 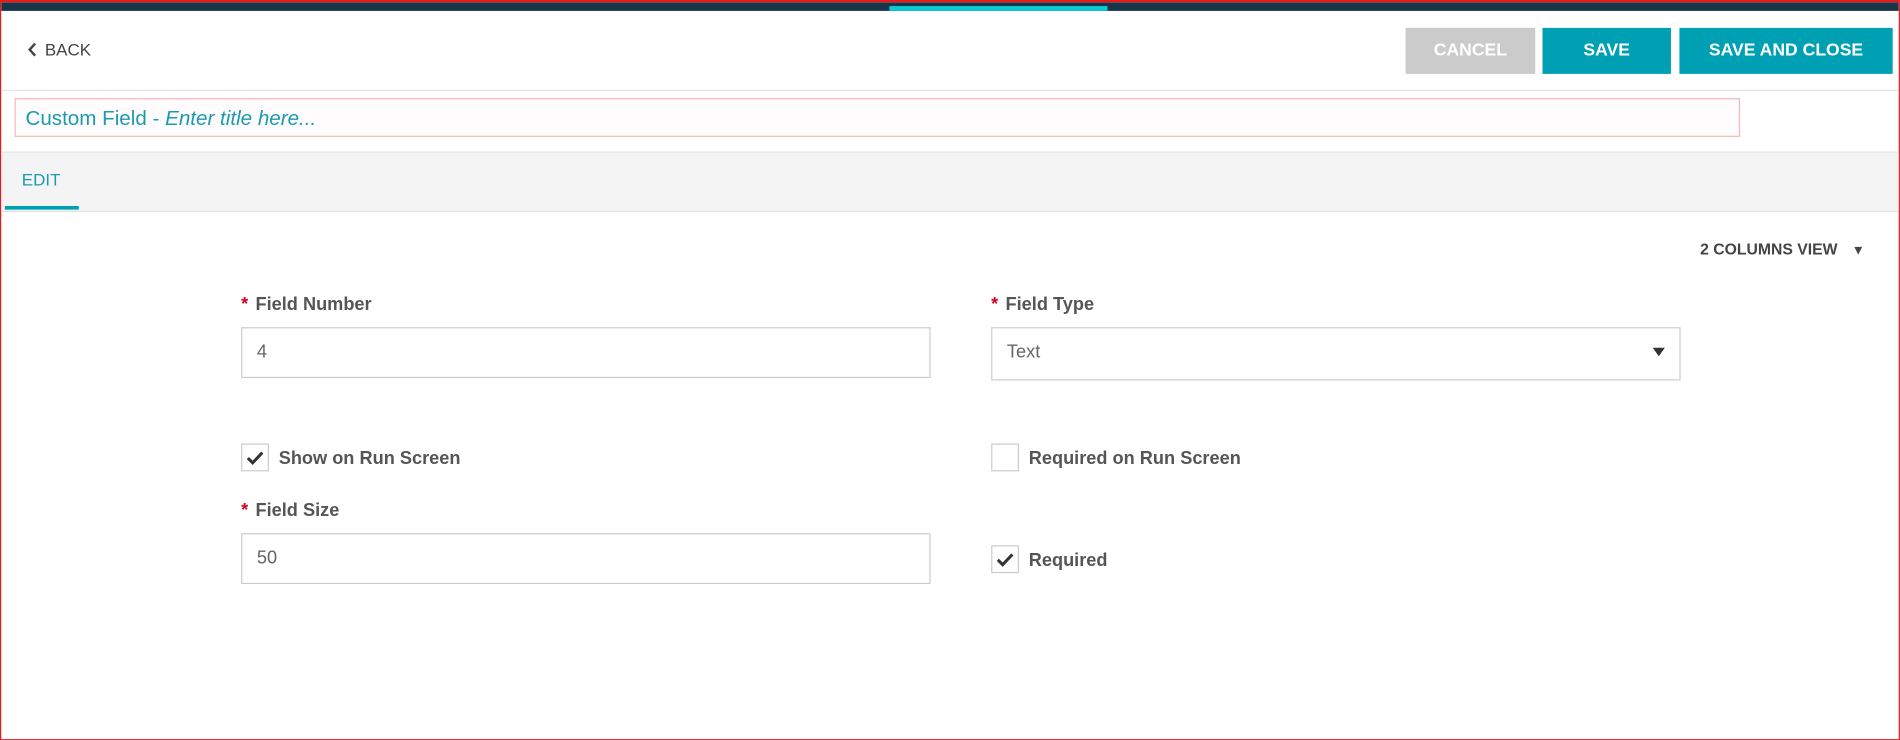 I want to click on required-label: Required, so click(x=1068, y=560).